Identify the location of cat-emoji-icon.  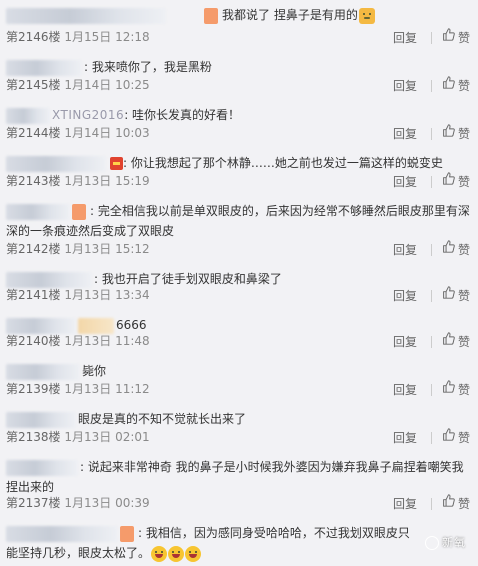
(366, 15).